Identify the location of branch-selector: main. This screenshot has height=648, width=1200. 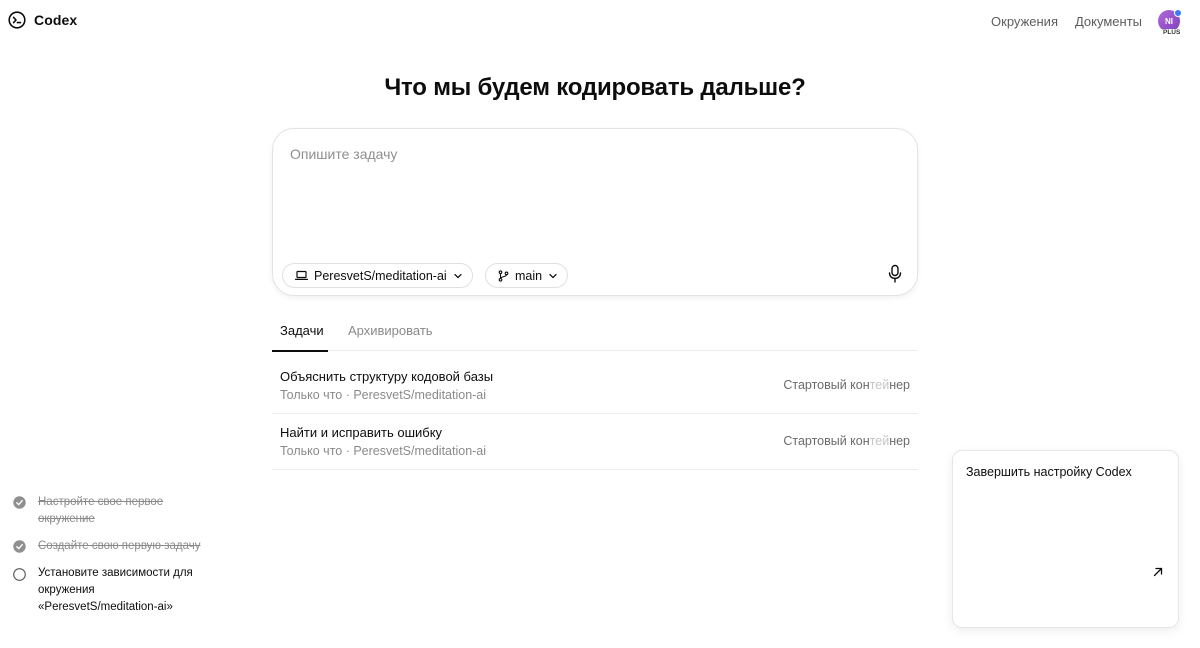
(527, 275).